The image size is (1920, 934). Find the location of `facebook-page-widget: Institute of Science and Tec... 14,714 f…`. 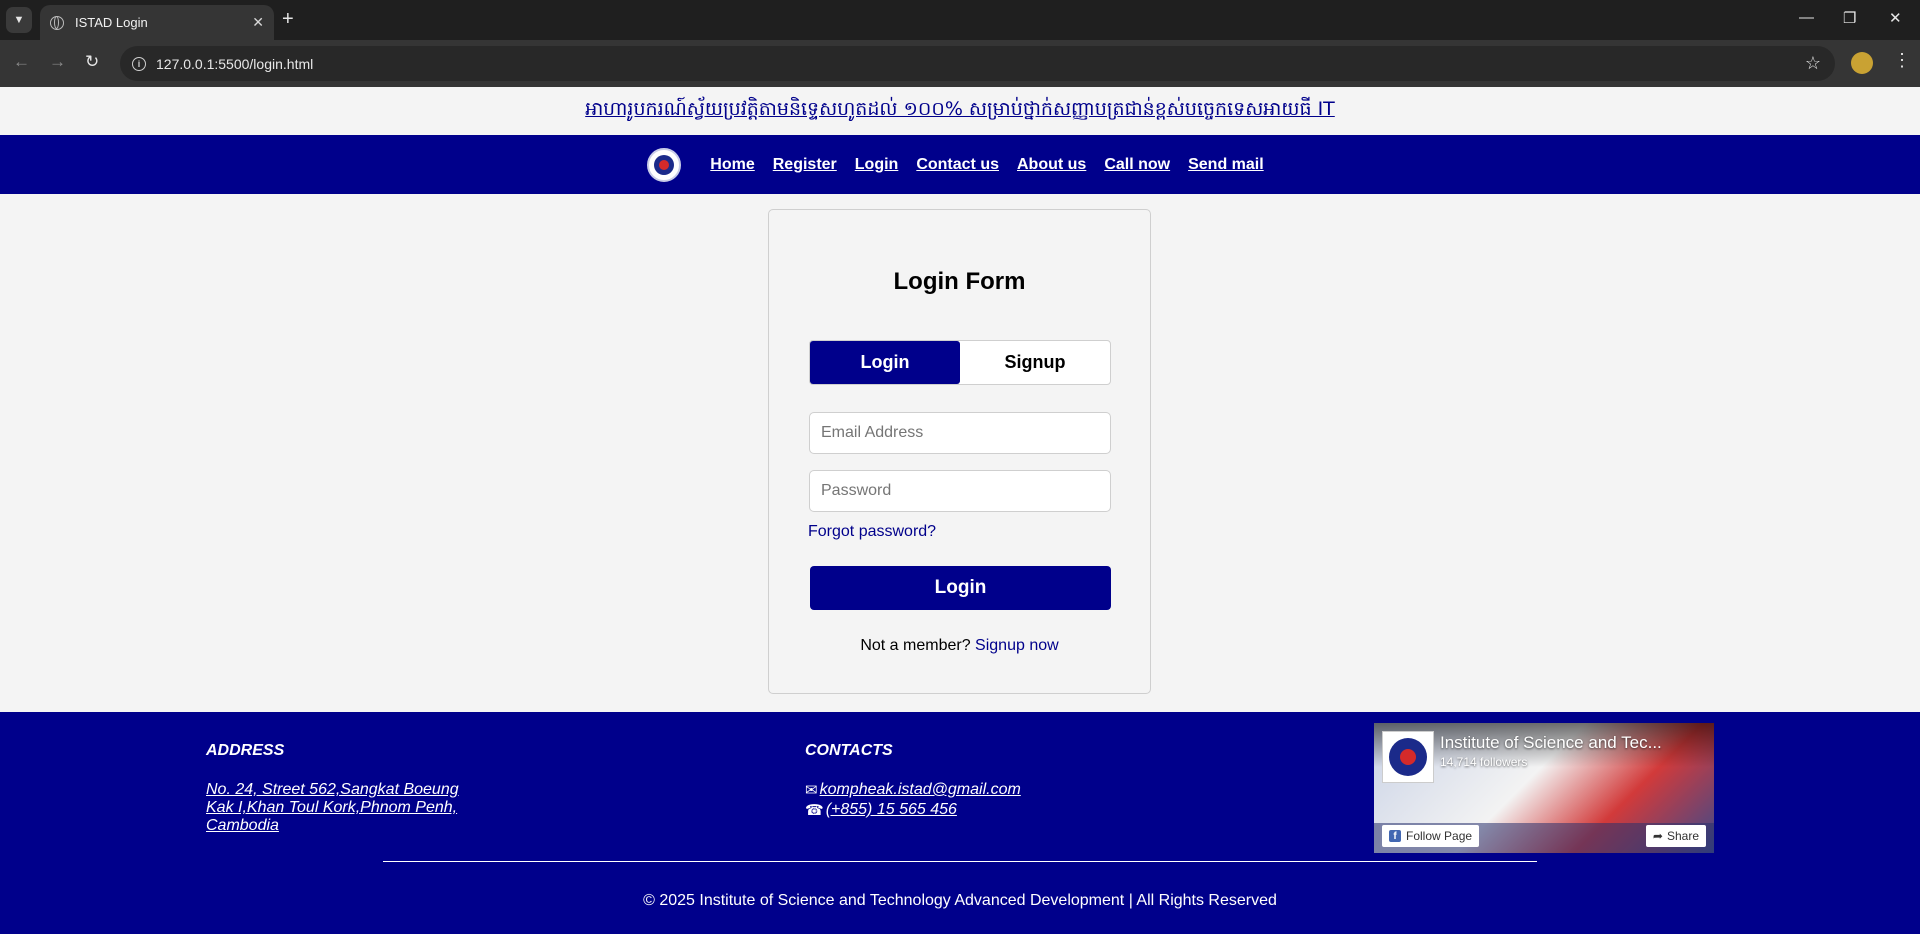

facebook-page-widget: Institute of Science and Tec... 14,714 f… is located at coordinates (1544, 788).